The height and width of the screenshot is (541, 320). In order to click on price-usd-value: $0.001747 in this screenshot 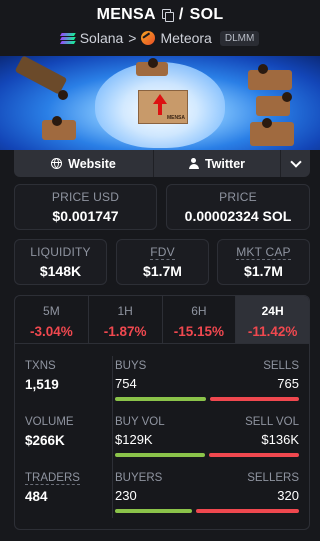, I will do `click(85, 216)`.